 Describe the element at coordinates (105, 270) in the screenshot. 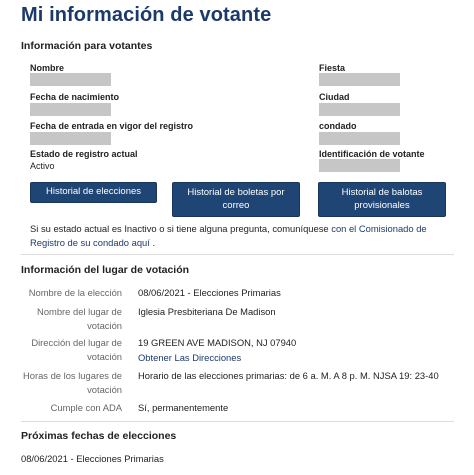

I see `polling-place-heading: Información del lugar de votación` at that location.